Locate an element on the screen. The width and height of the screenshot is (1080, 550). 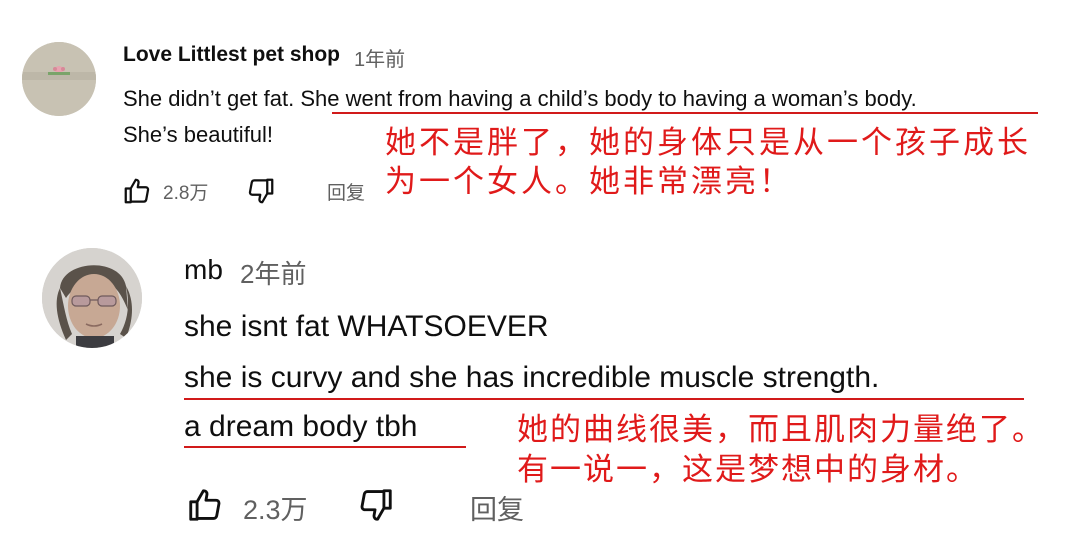
comment-text: She’s beautiful! is located at coordinates (198, 134).